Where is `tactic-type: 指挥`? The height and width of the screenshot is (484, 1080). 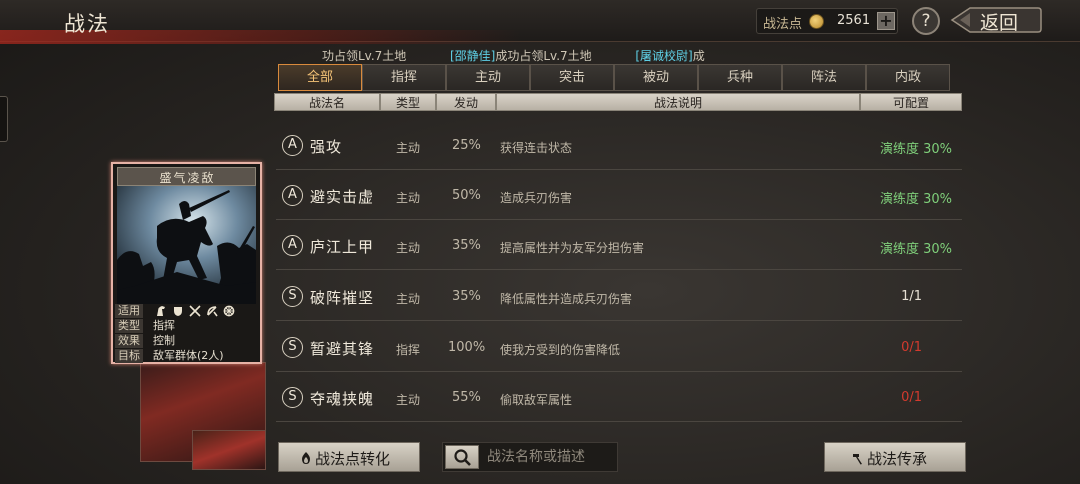 tactic-type: 指挥 is located at coordinates (408, 350).